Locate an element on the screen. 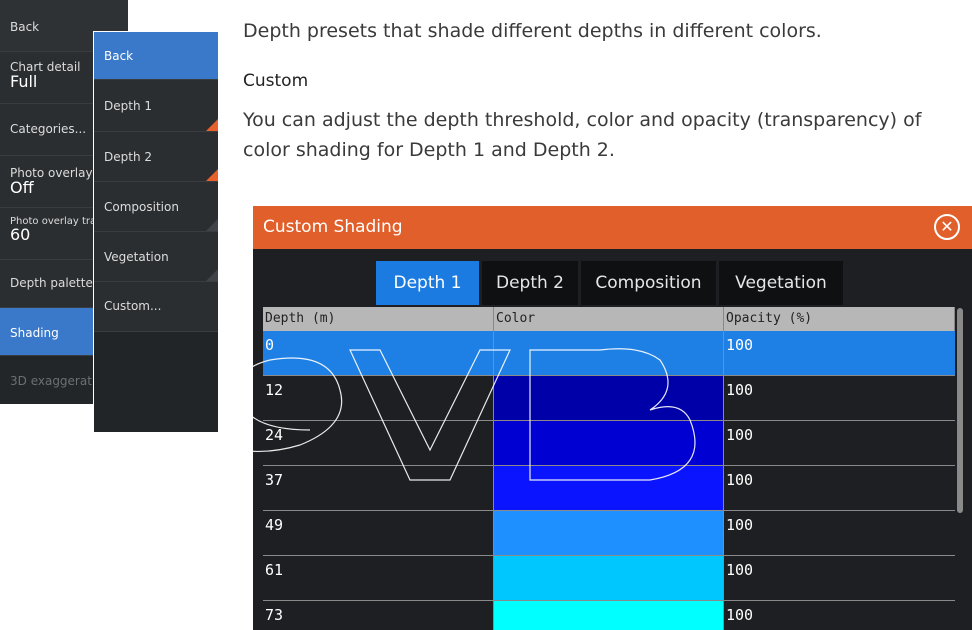 This screenshot has height=630, width=972. menu2-item-composition: Composition is located at coordinates (156, 207).